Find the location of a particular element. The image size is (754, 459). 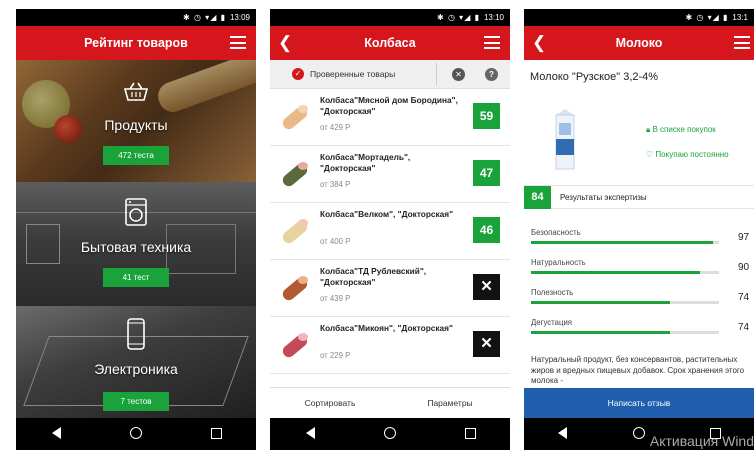

metric-row: Безопасность 97 is located at coordinates (642, 236).